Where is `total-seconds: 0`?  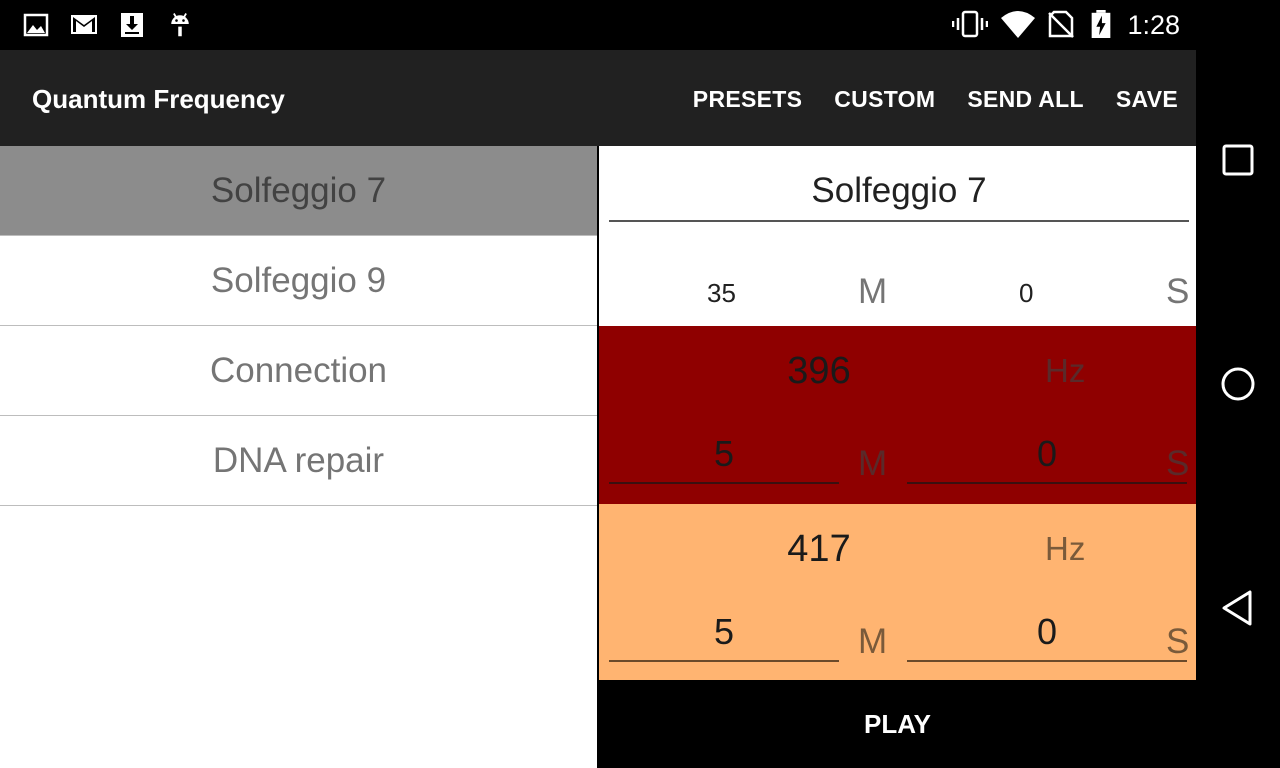 total-seconds: 0 is located at coordinates (1026, 293).